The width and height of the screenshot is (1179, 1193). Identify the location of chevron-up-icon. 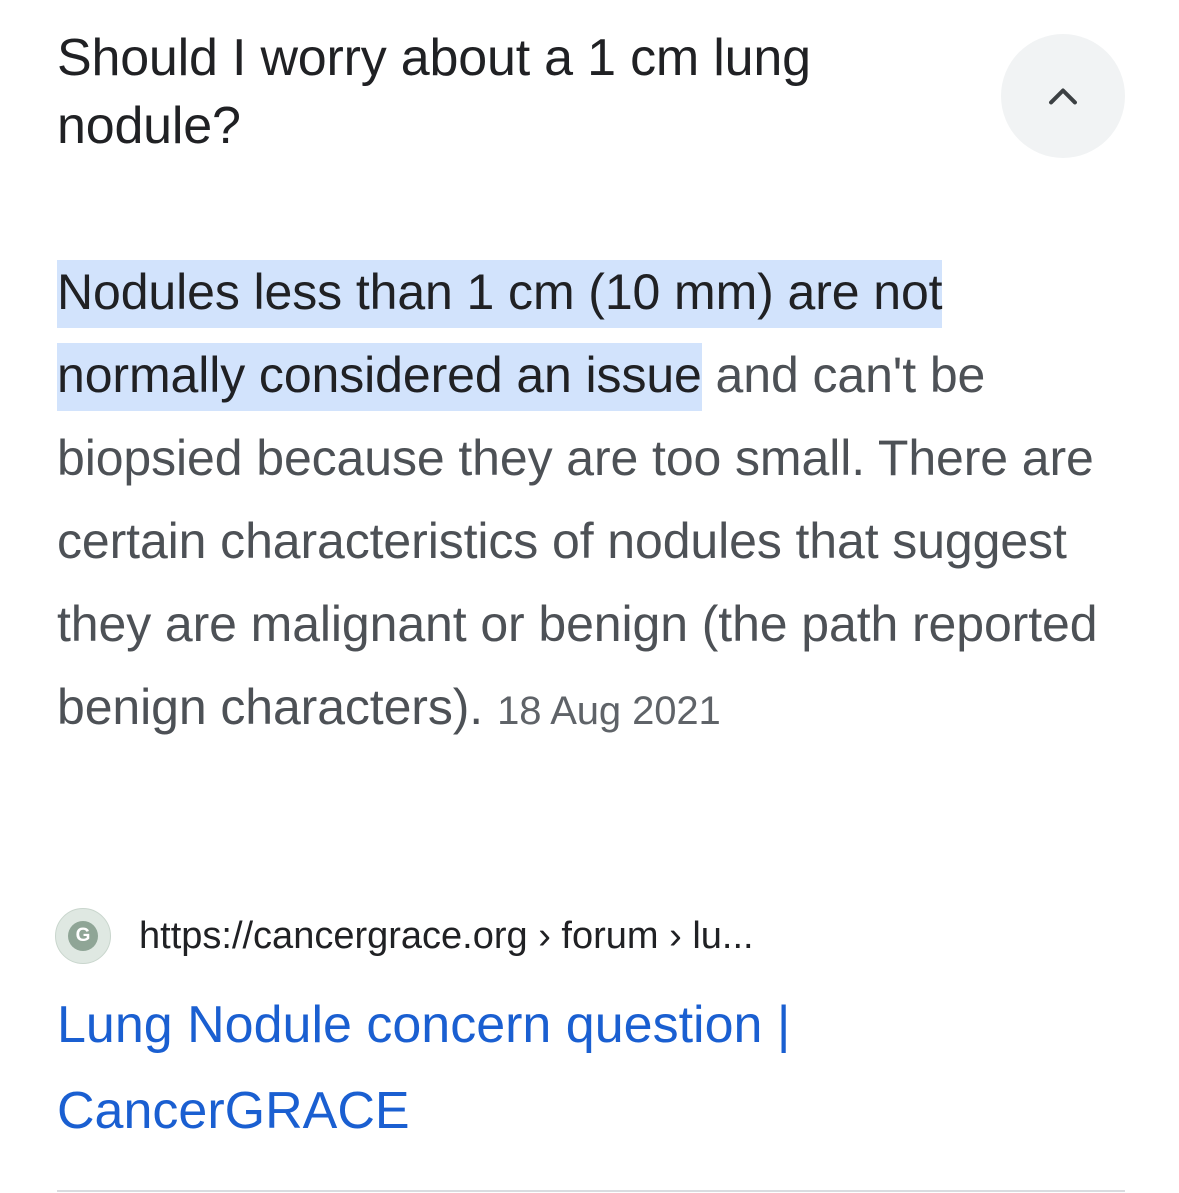
(1063, 96).